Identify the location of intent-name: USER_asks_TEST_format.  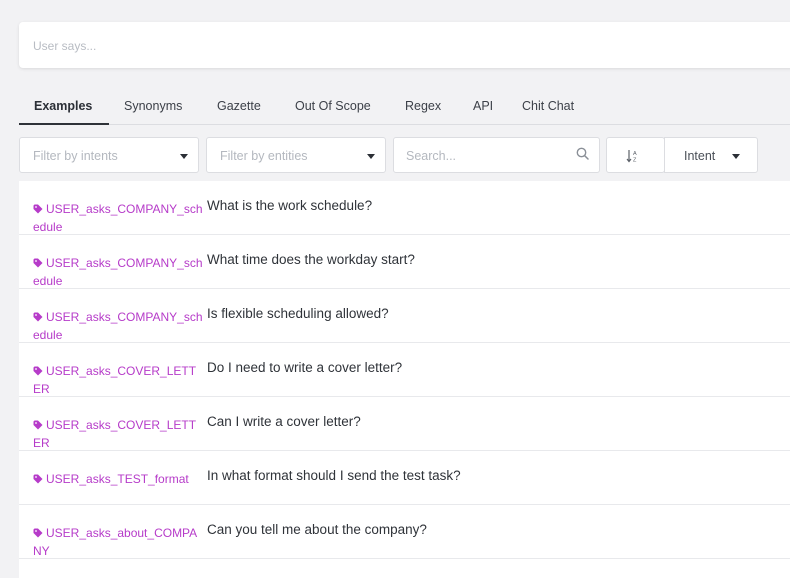
(117, 479).